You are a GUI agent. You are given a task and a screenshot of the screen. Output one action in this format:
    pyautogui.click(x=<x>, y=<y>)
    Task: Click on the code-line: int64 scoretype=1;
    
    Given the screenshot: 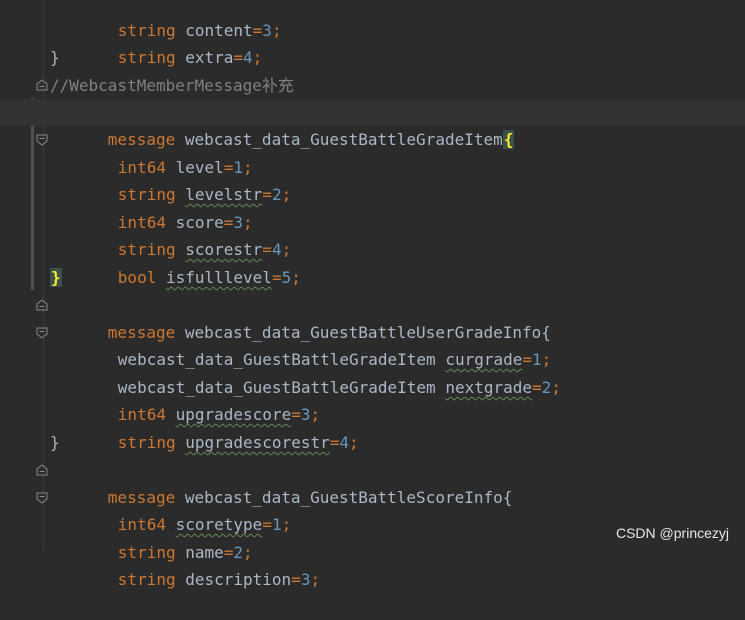 What is the action you would take?
    pyautogui.click(x=372, y=509)
    